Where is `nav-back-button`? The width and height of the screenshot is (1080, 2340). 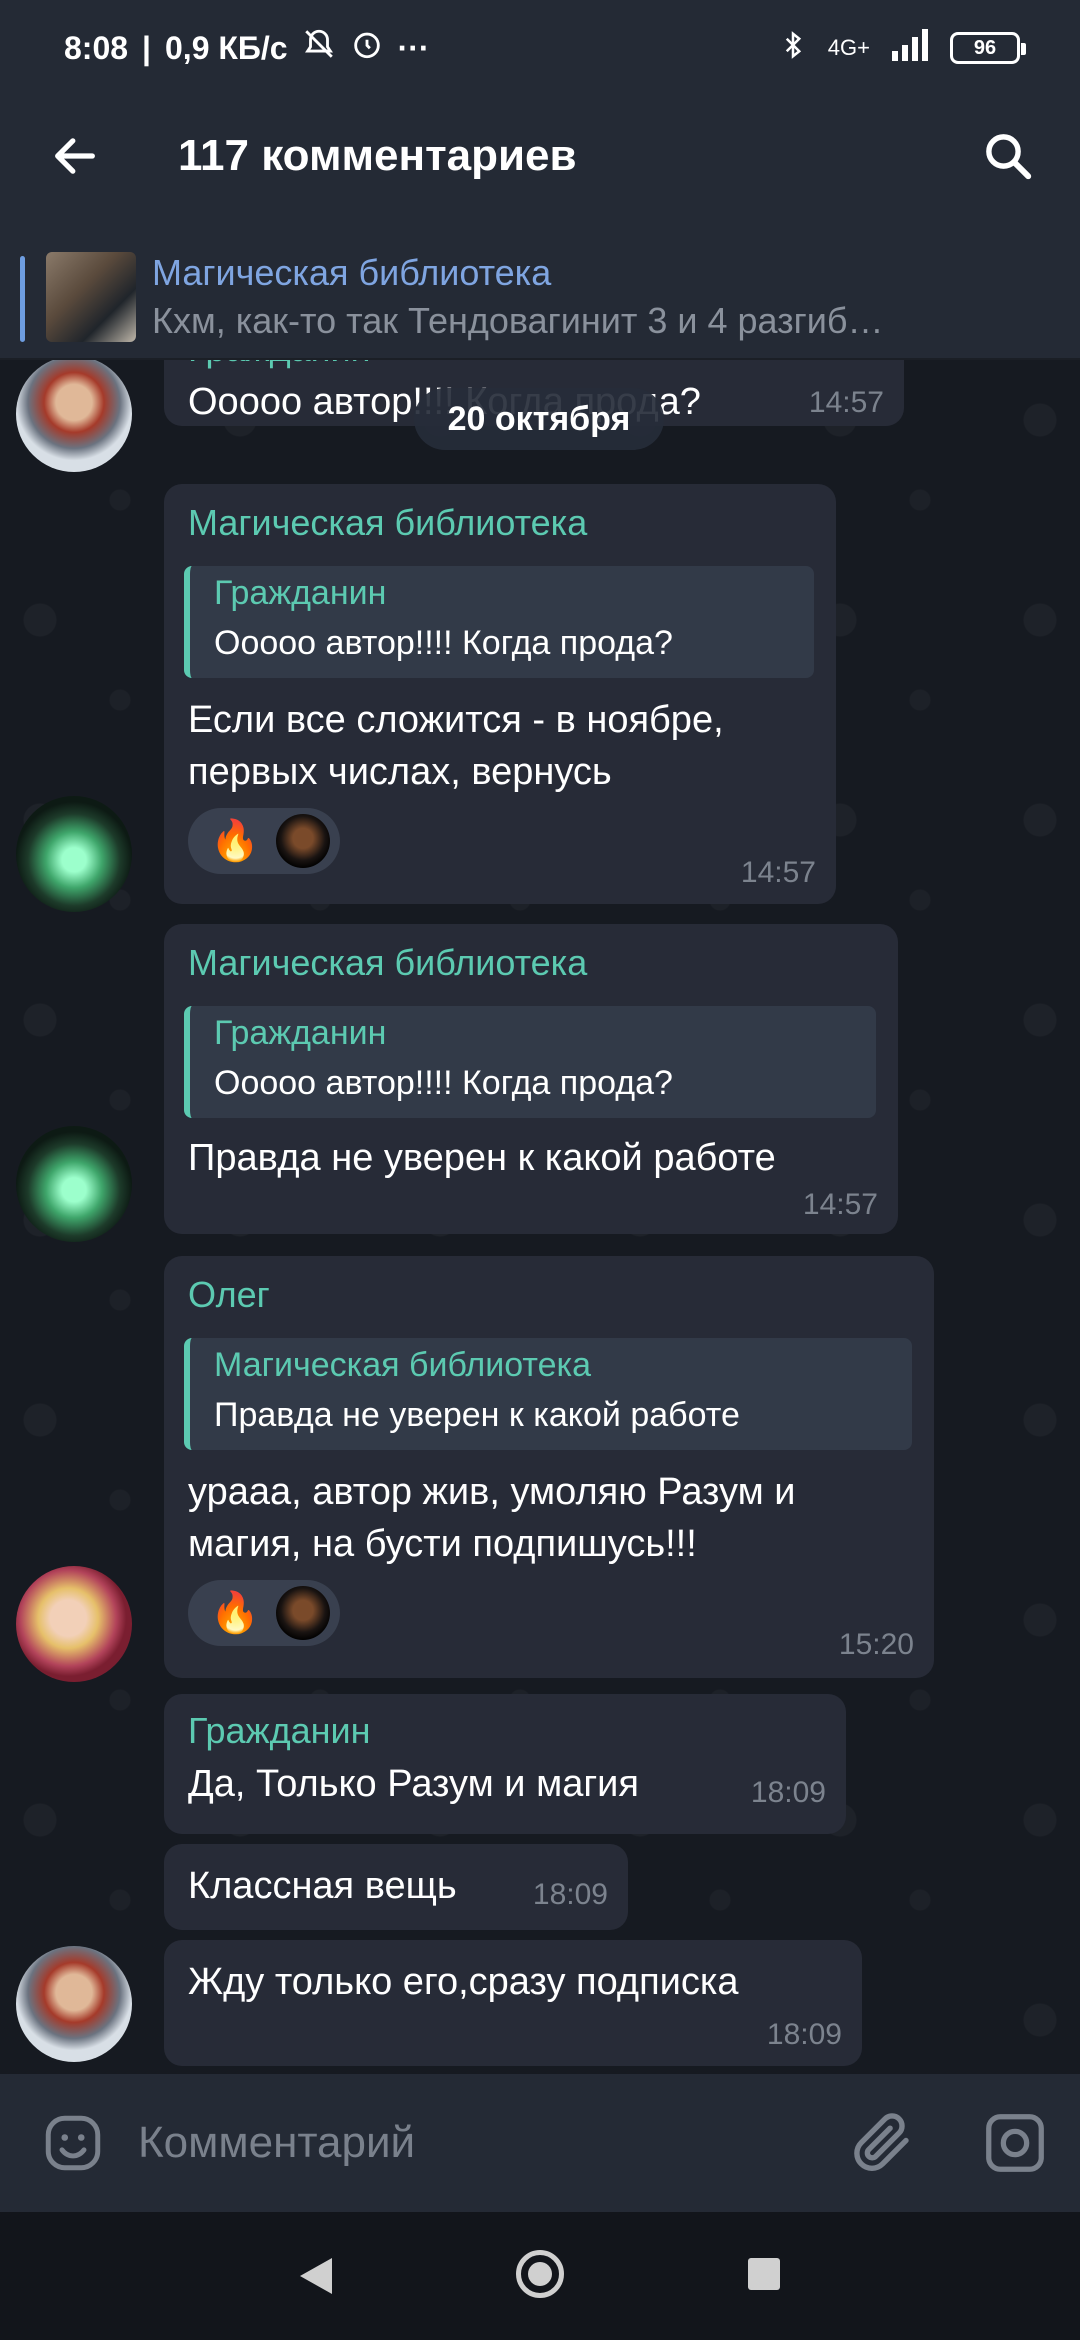
nav-back-button is located at coordinates (316, 2278).